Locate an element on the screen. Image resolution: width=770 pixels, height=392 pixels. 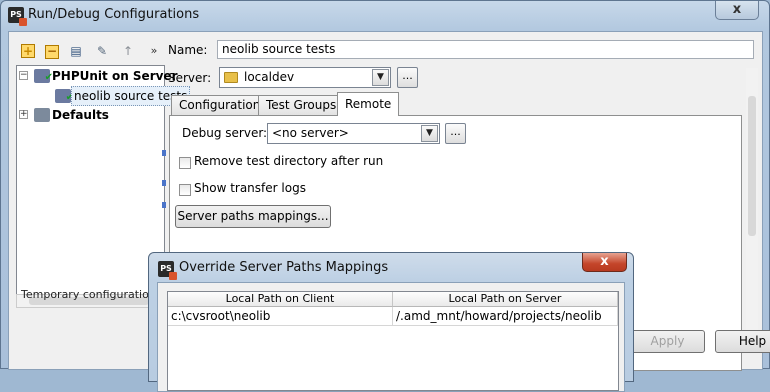
show-transfer-logs-checkbox is located at coordinates (185, 190).